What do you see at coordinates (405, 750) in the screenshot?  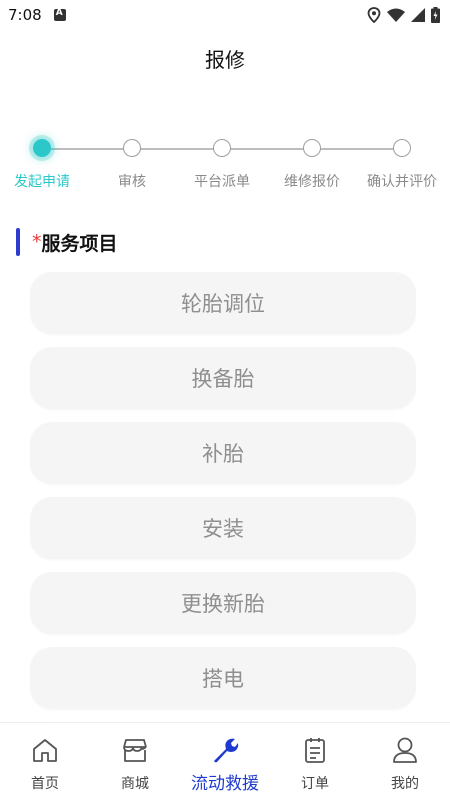 I see `user-icon` at bounding box center [405, 750].